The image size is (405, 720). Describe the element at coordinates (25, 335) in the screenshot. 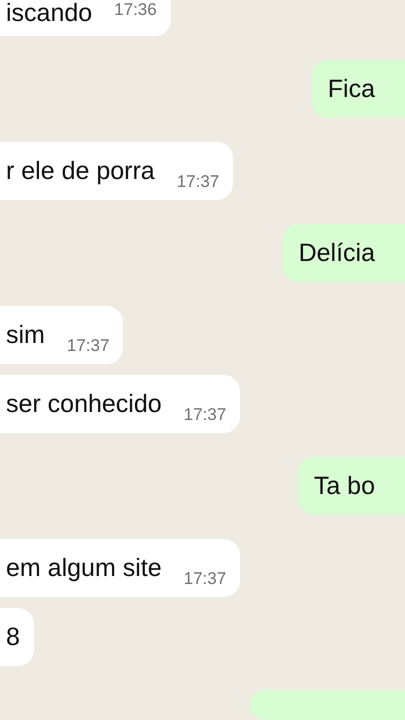

I see `message-text: sim` at that location.